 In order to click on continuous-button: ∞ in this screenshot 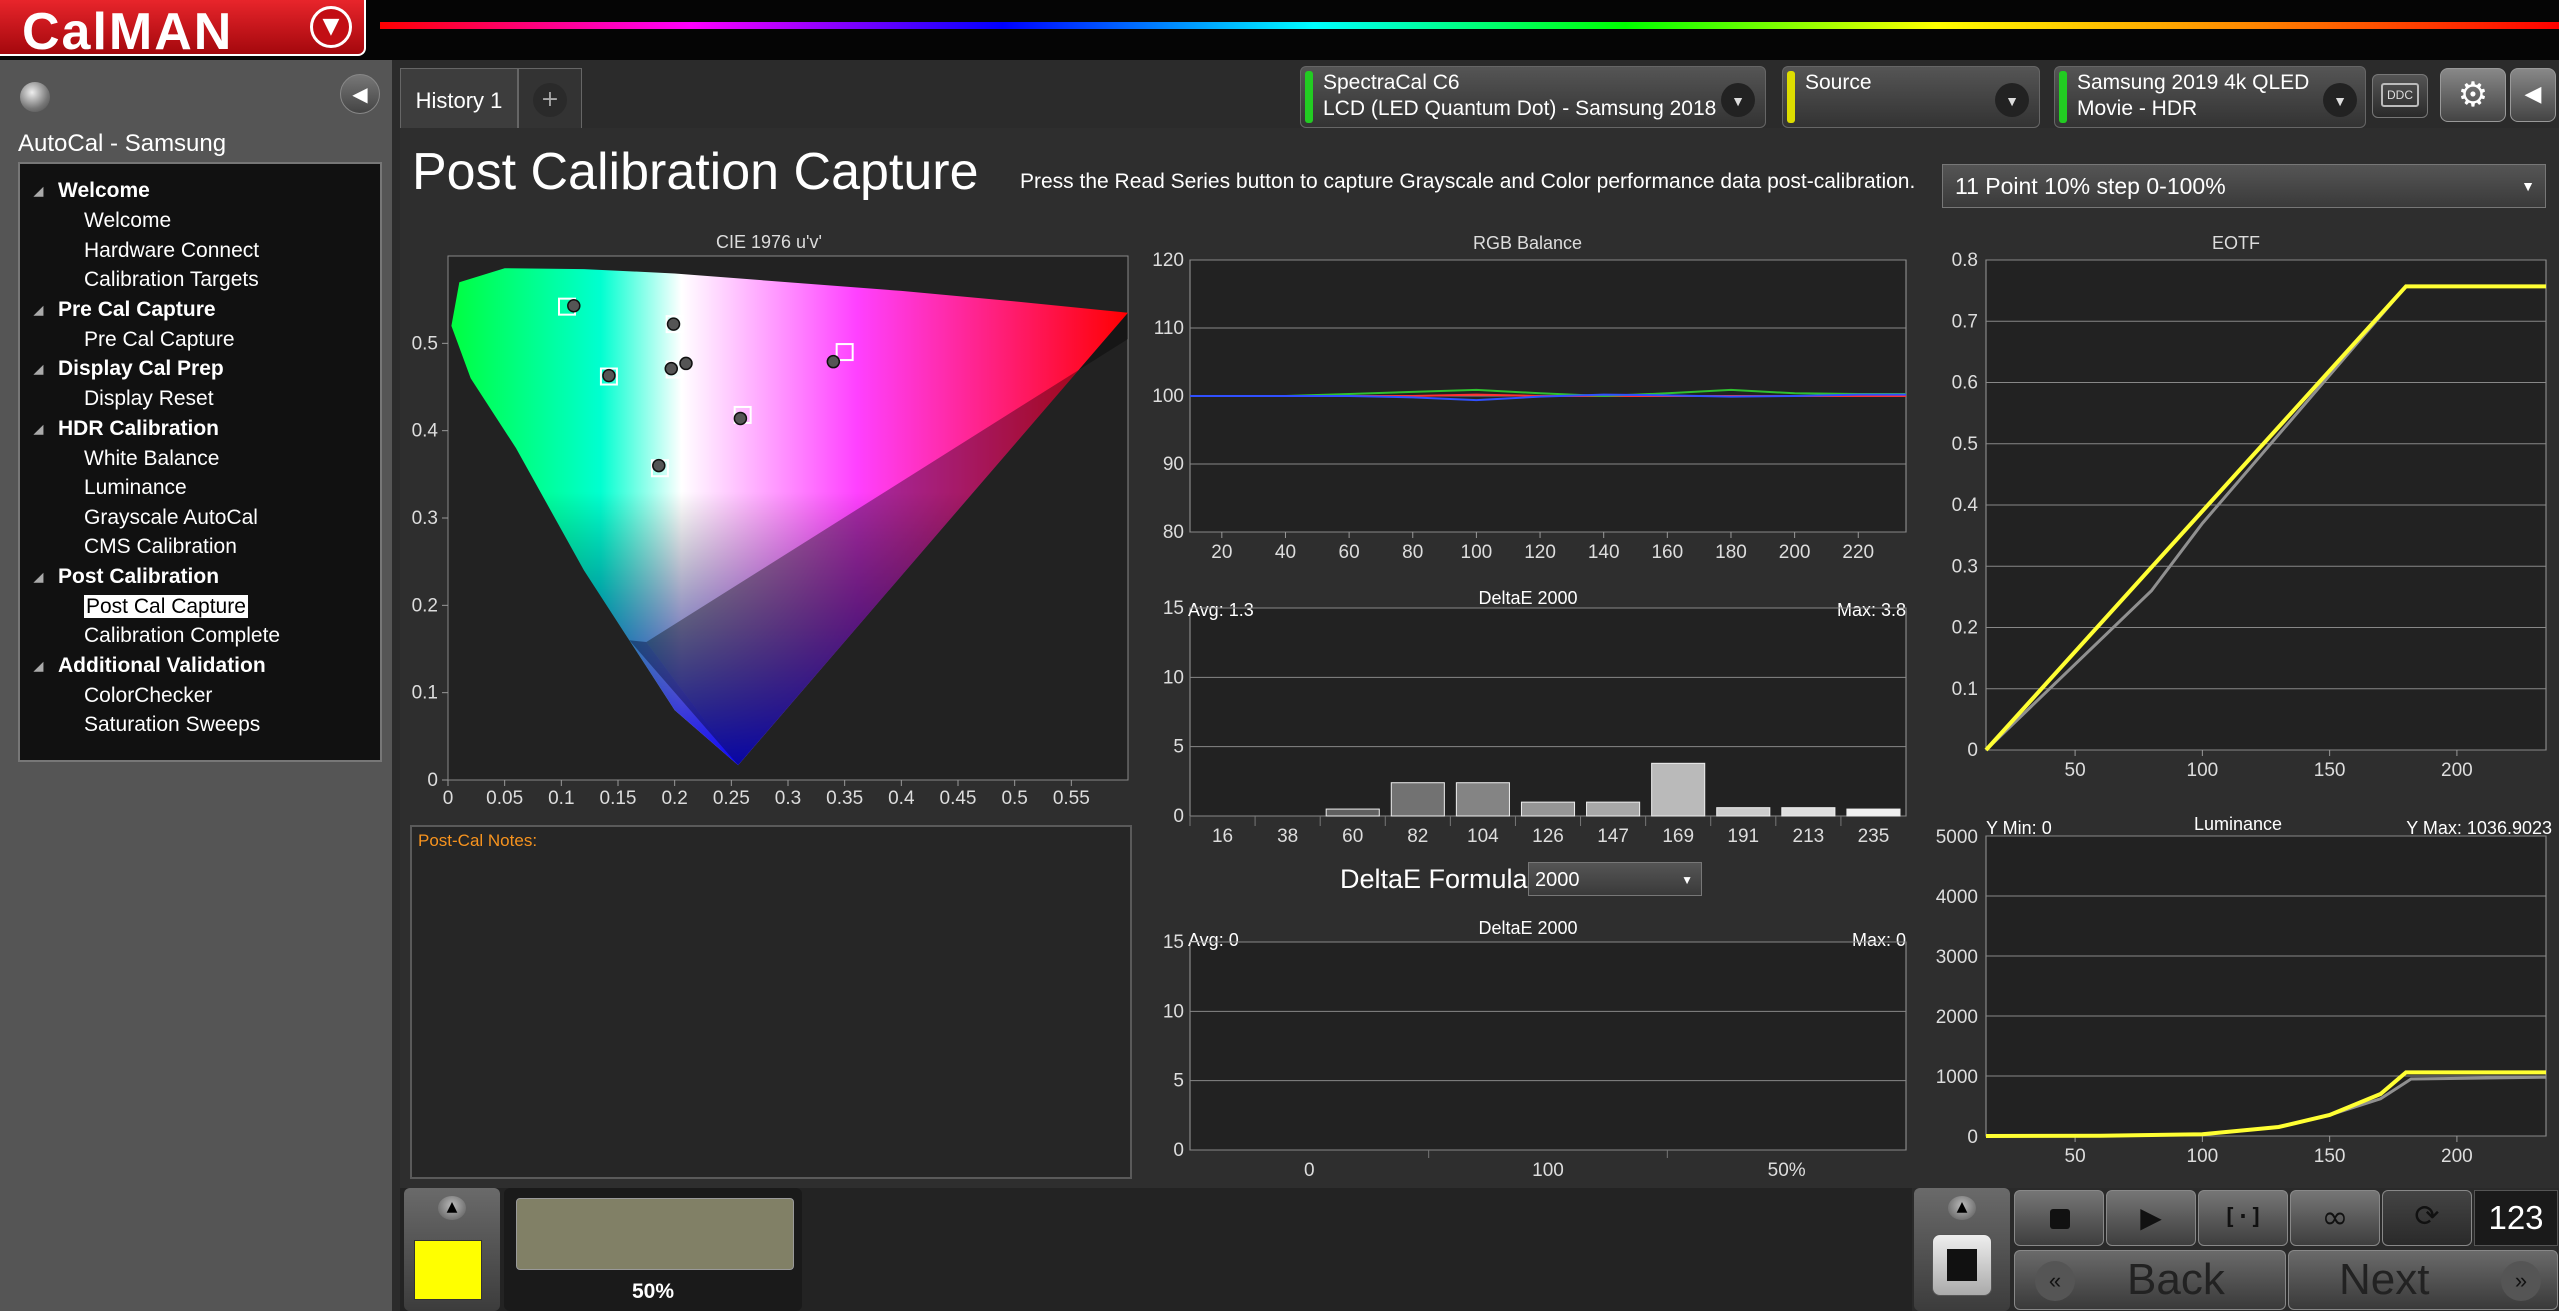, I will do `click(2335, 1218)`.